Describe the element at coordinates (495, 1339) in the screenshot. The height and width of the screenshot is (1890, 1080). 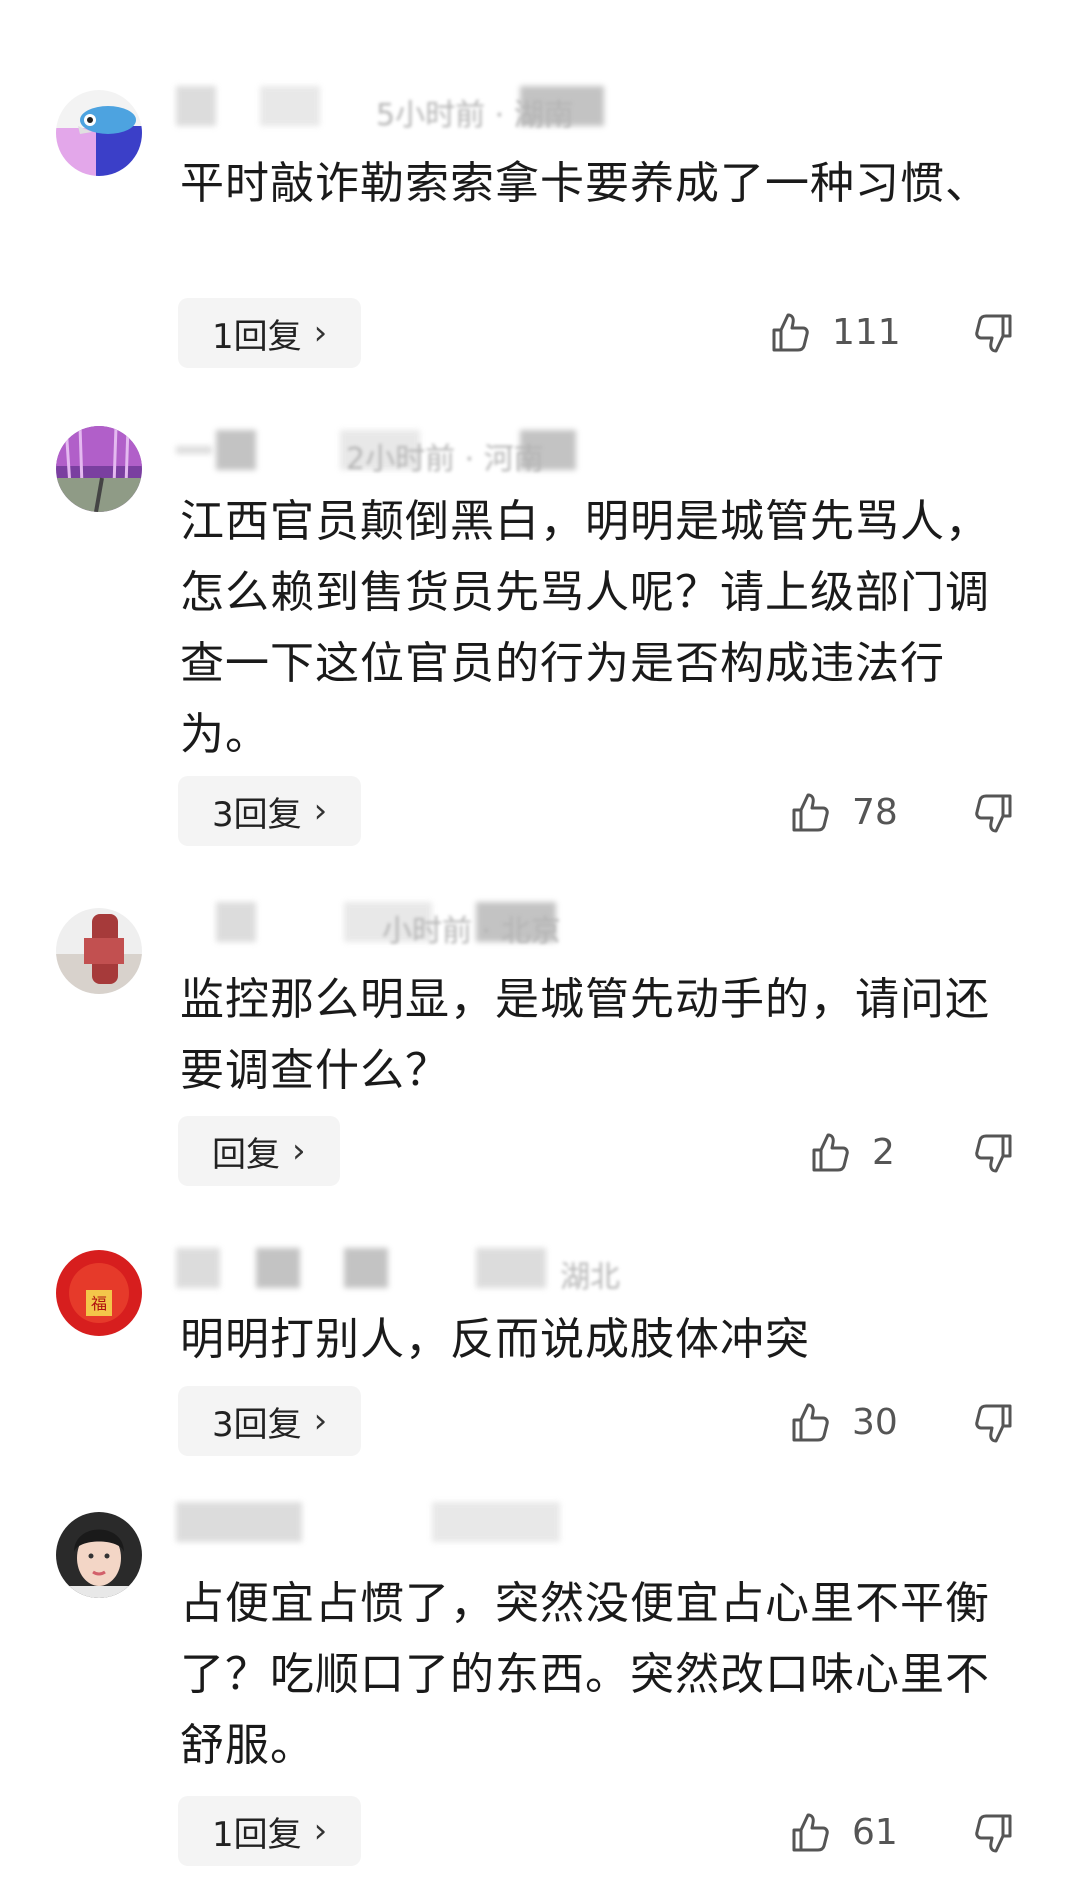
I see `comment-text: 明明打别人，反而说成肢体冲突` at that location.